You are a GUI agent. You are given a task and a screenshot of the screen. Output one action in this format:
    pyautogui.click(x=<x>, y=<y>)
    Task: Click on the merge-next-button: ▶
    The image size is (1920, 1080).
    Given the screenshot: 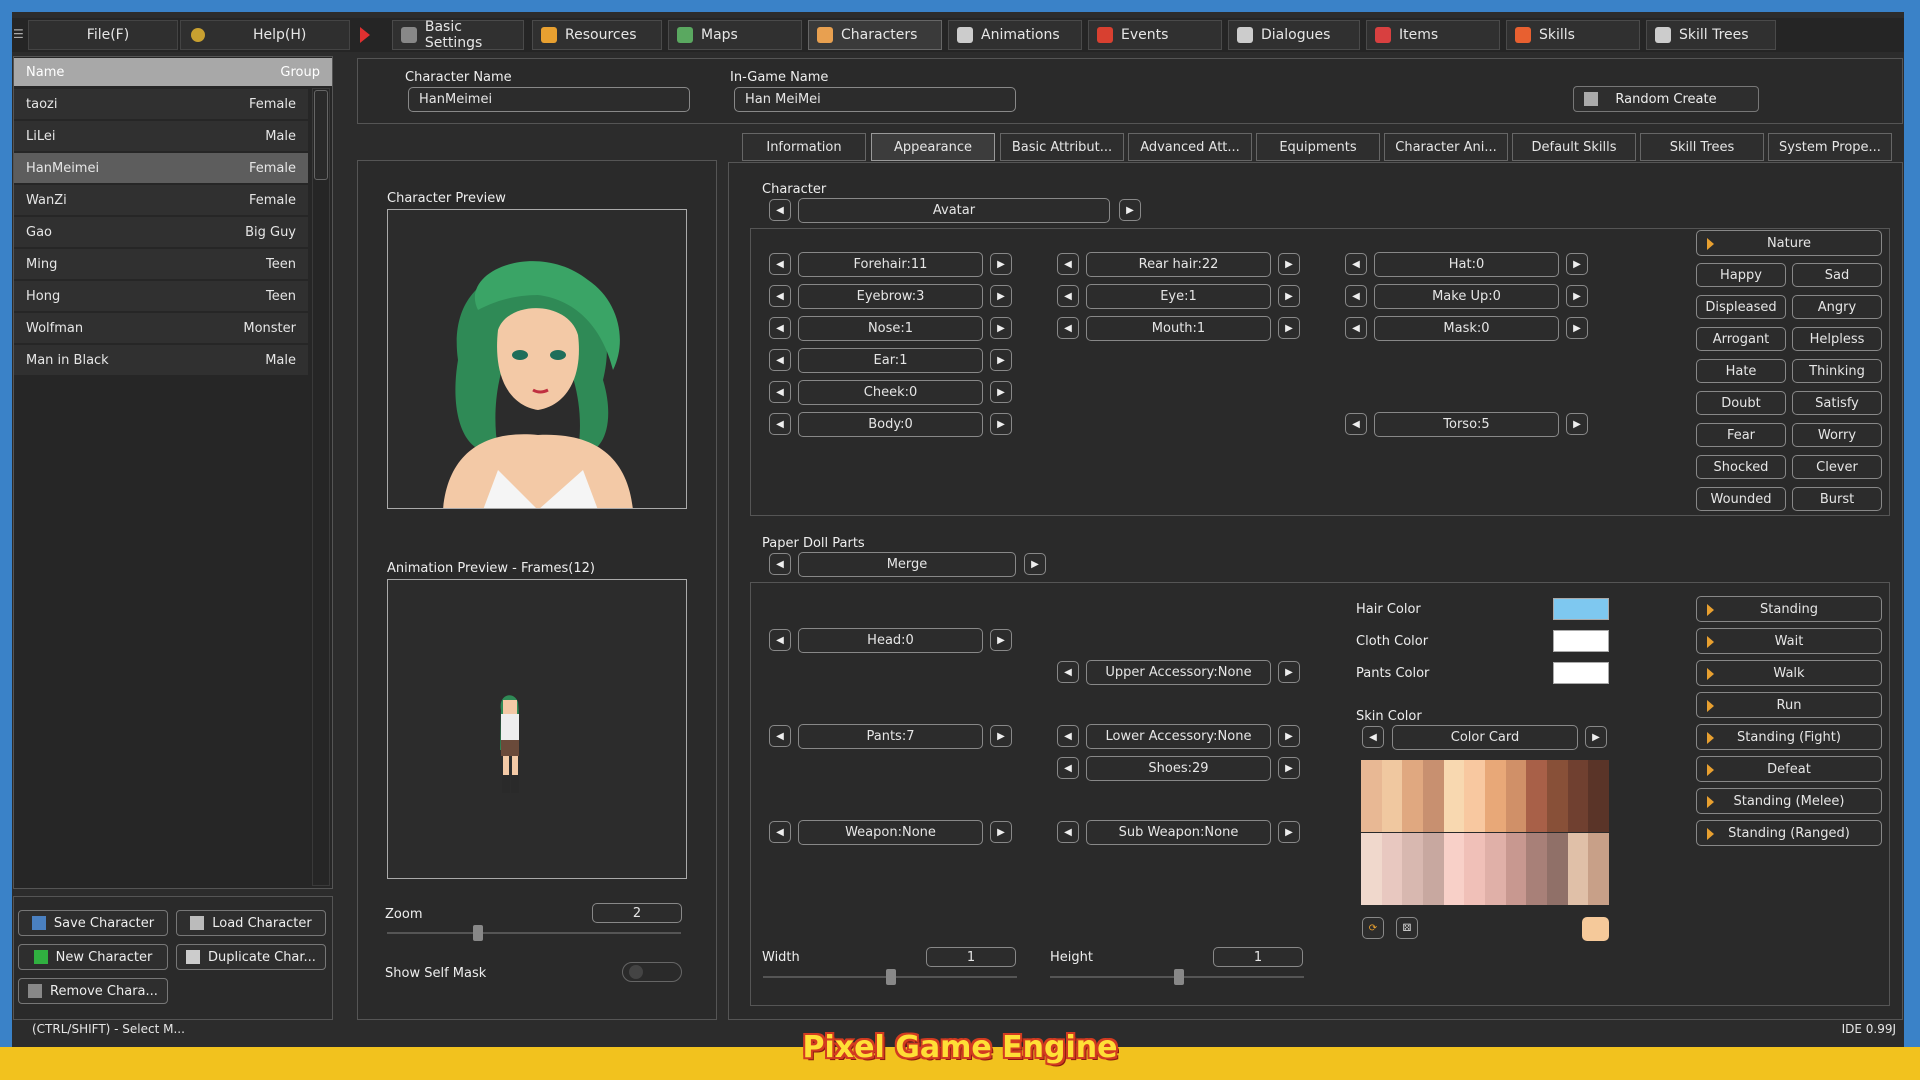 What is the action you would take?
    pyautogui.click(x=1035, y=564)
    